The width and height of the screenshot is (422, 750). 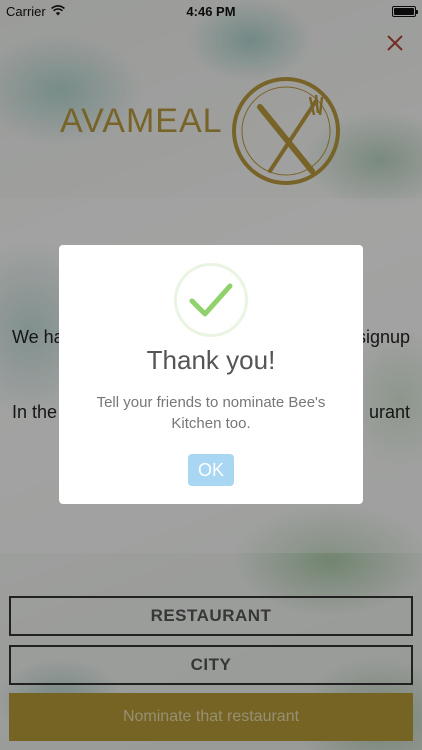 I want to click on ok-button: OK, so click(x=211, y=470).